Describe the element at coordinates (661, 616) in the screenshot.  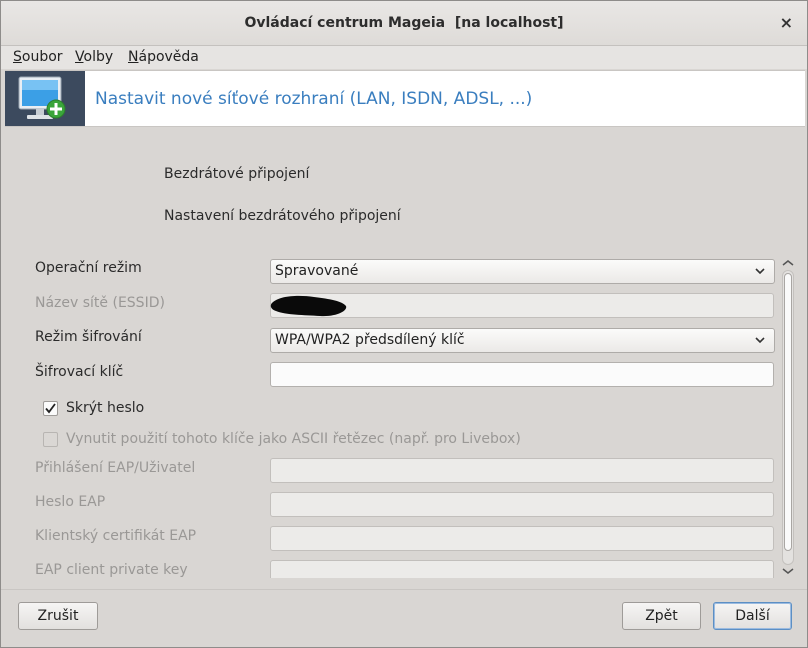
I see `back-button: Zpět` at that location.